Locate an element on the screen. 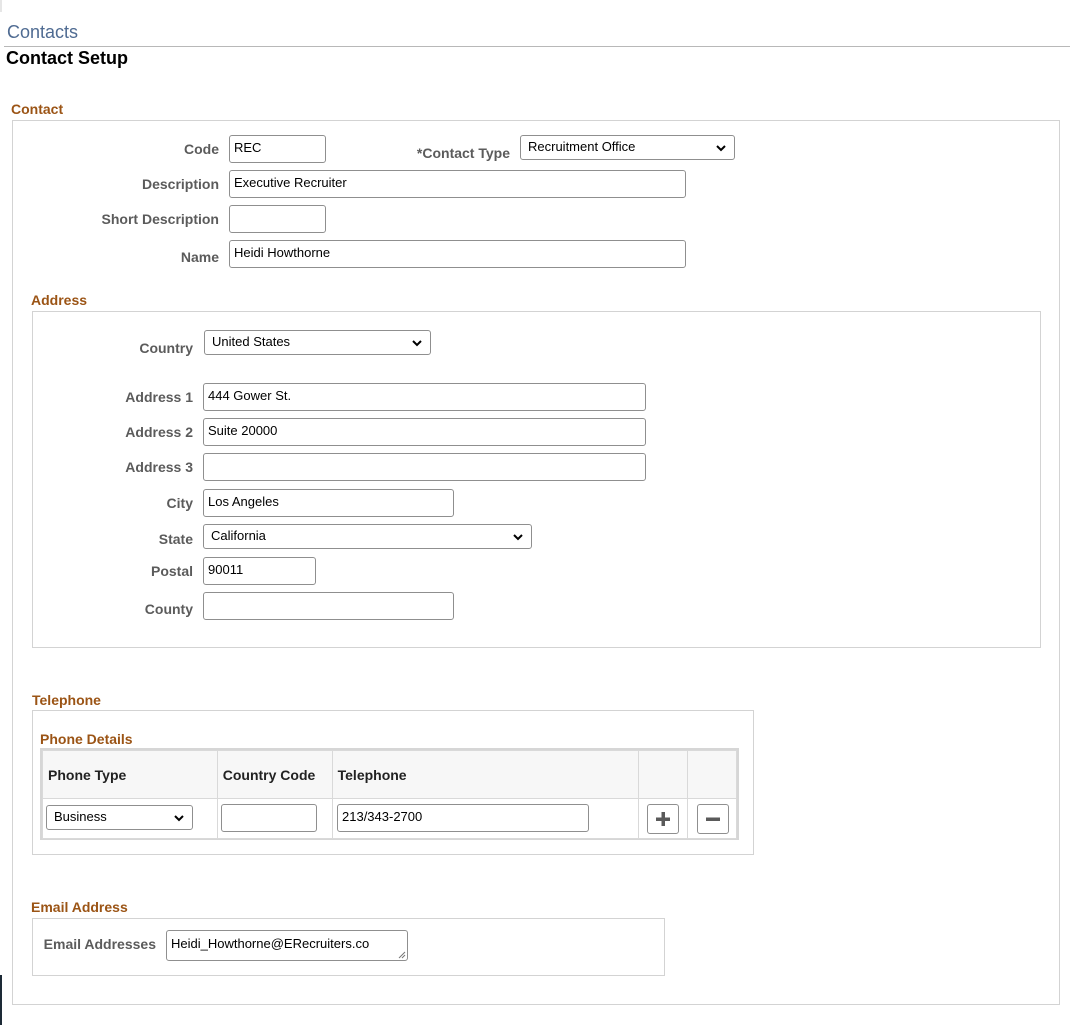 The width and height of the screenshot is (1086, 1025). col-phone-type: Phone Type is located at coordinates (130, 774).